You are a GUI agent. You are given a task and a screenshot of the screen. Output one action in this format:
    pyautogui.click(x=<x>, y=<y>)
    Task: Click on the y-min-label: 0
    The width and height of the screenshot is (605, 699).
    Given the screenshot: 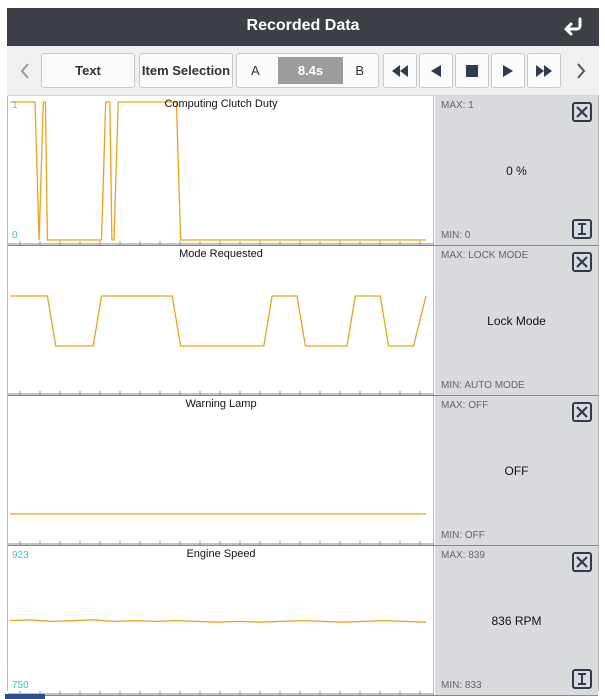 What is the action you would take?
    pyautogui.click(x=15, y=235)
    